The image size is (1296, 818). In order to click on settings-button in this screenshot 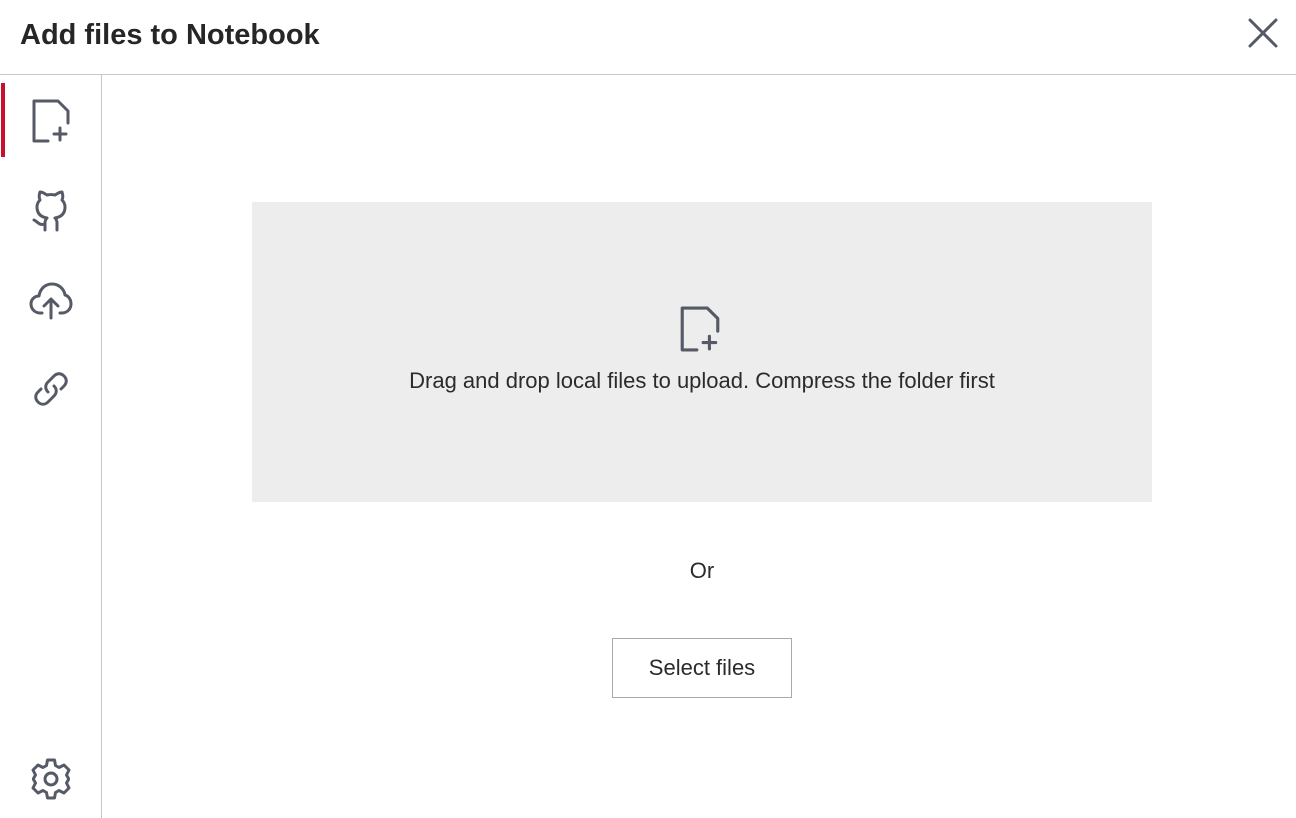, I will do `click(50, 779)`.